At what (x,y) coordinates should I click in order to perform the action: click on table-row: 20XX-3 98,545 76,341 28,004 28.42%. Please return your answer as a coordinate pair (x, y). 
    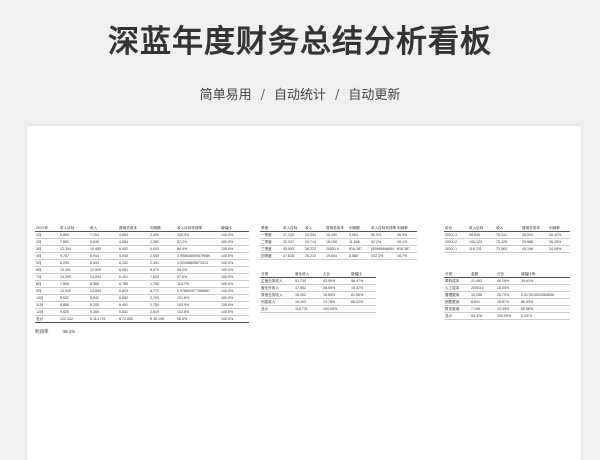
    Looking at the image, I should click on (507, 235).